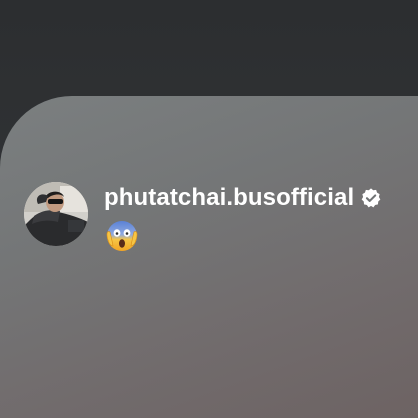  What do you see at coordinates (122, 236) in the screenshot?
I see `face-screaming-in-fear-icon` at bounding box center [122, 236].